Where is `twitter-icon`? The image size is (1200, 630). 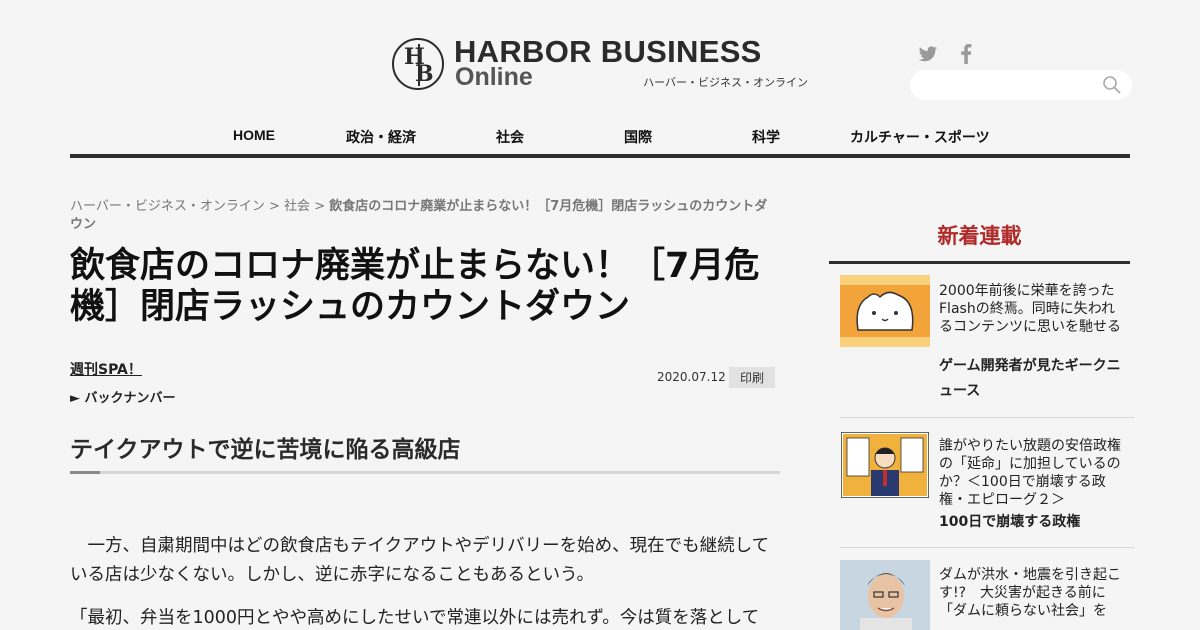
twitter-icon is located at coordinates (928, 54).